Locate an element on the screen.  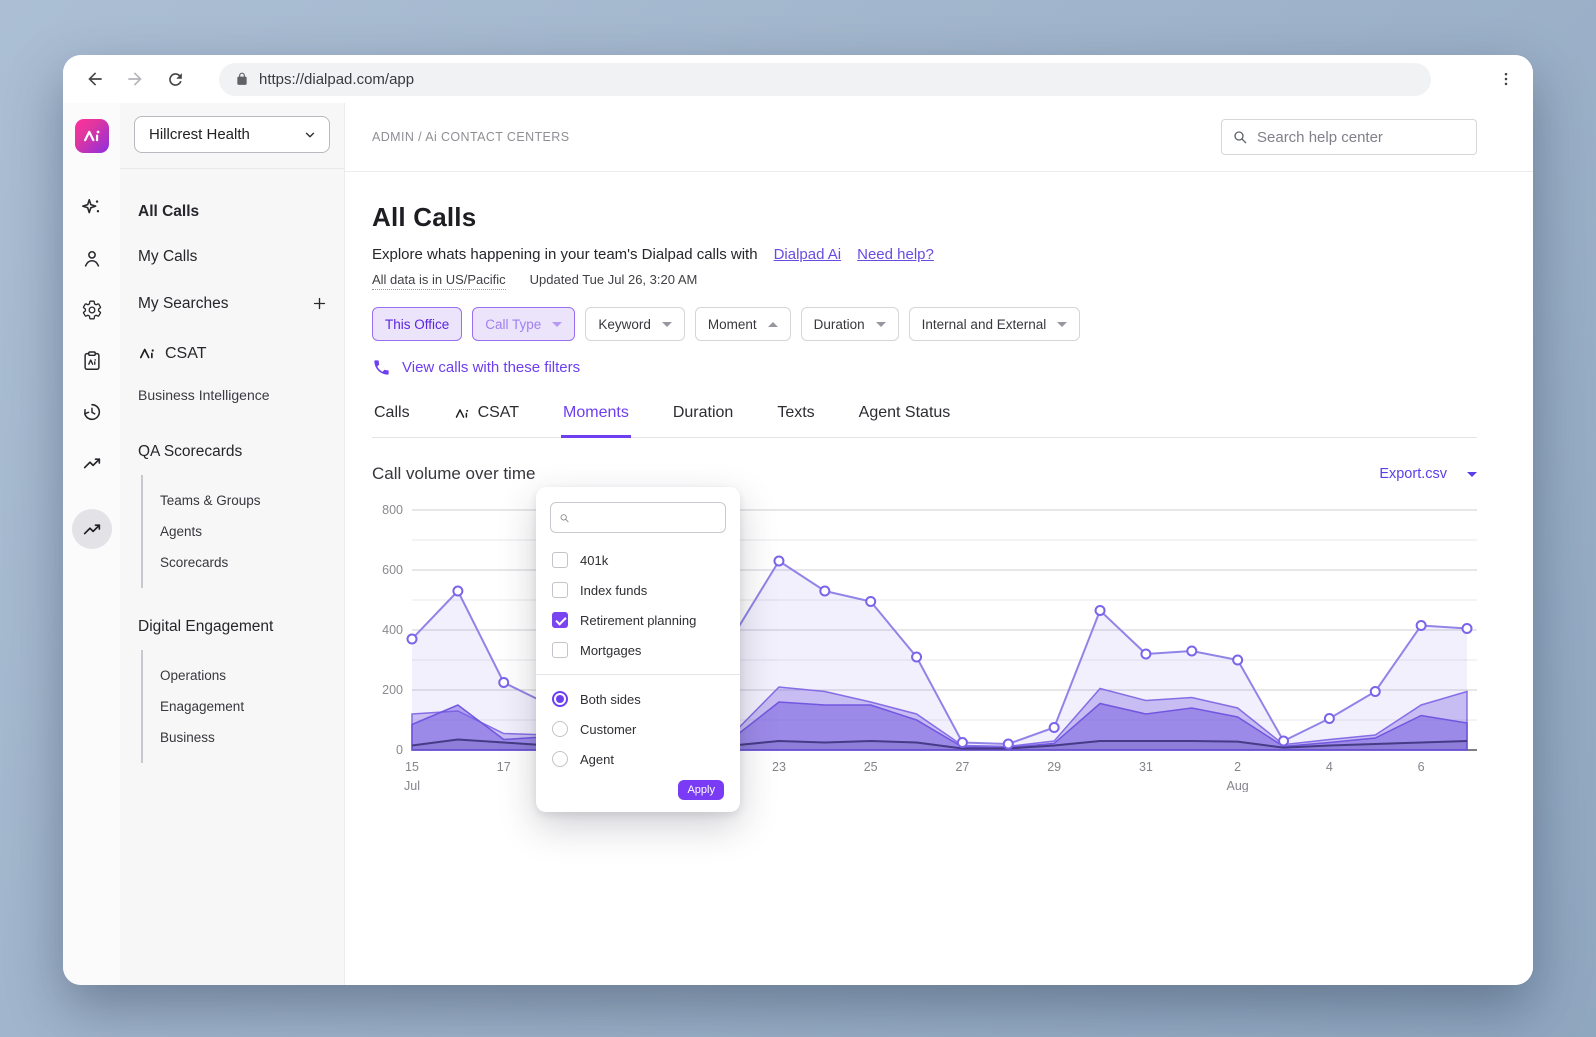
sidebar-group-qa-scorecards: QA Scorecards is located at coordinates (234, 452).